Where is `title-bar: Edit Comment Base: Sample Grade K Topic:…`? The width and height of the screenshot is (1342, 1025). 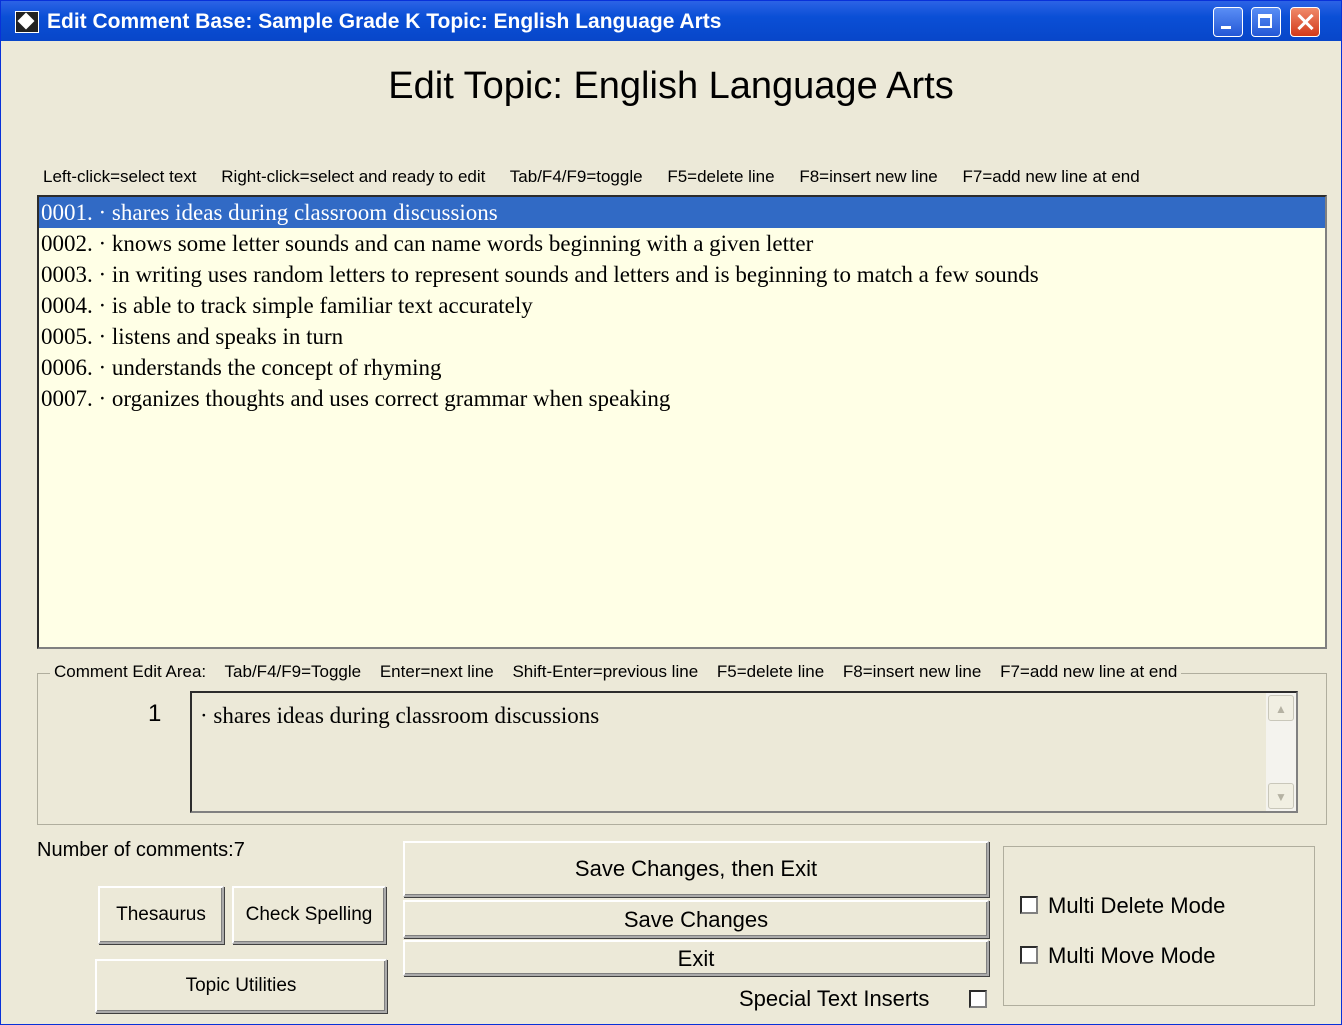
title-bar: Edit Comment Base: Sample Grade K Topic:… is located at coordinates (671, 21).